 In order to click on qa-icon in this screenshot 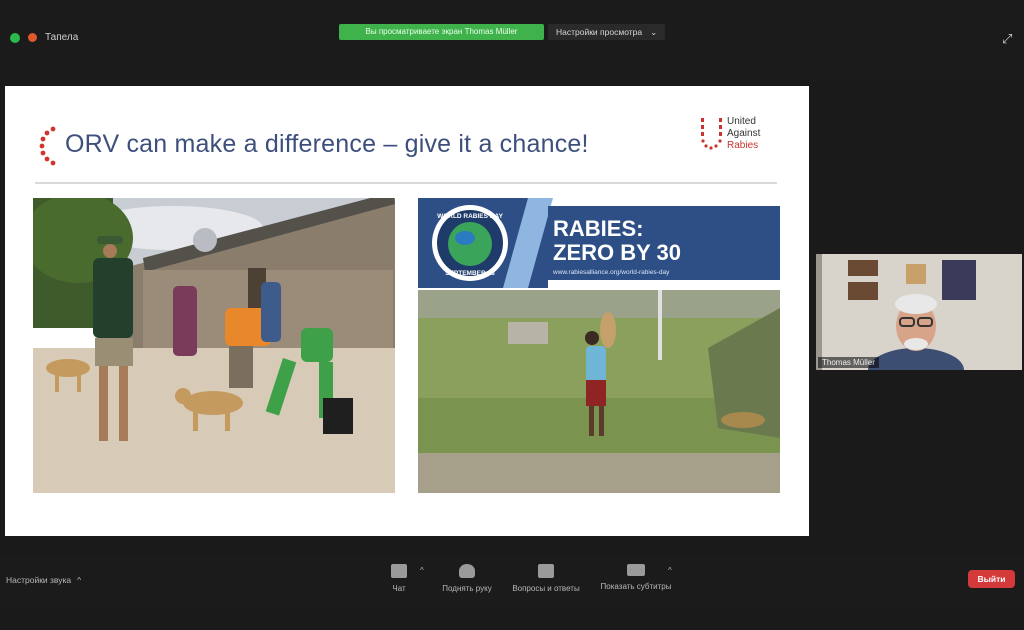, I will do `click(546, 571)`.